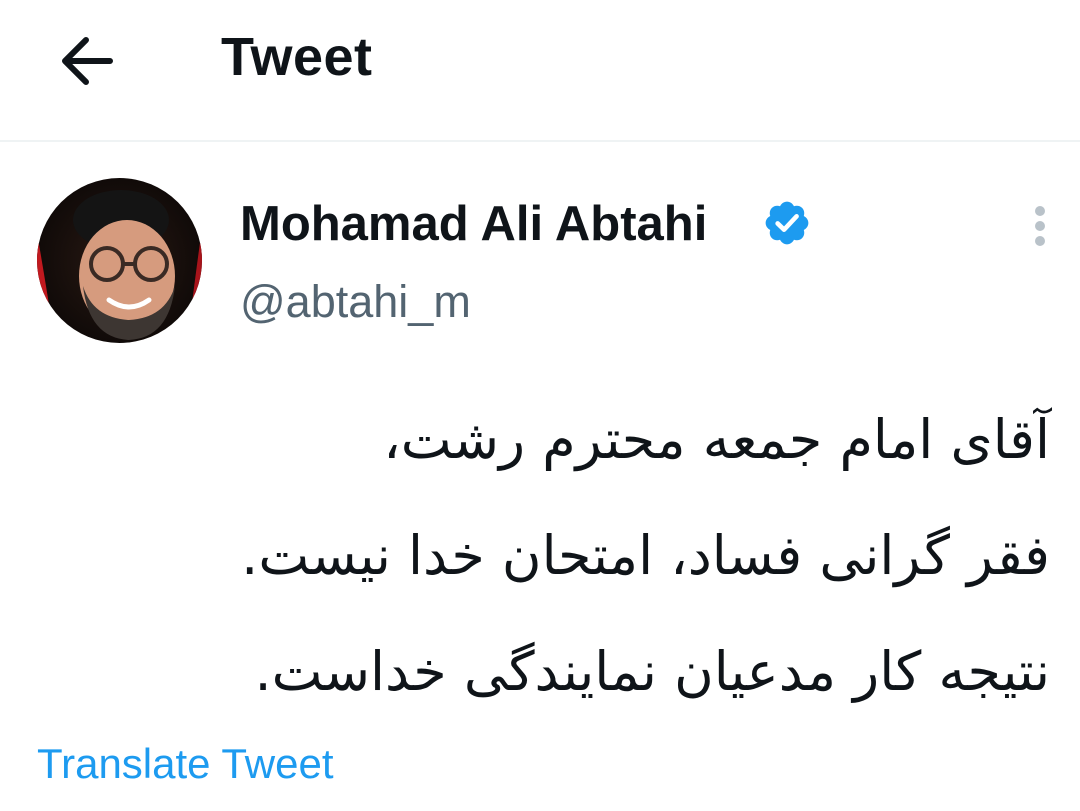 This screenshot has height=811, width=1080. I want to click on author-display-name: Mohamad Ali Abtahi, so click(473, 224).